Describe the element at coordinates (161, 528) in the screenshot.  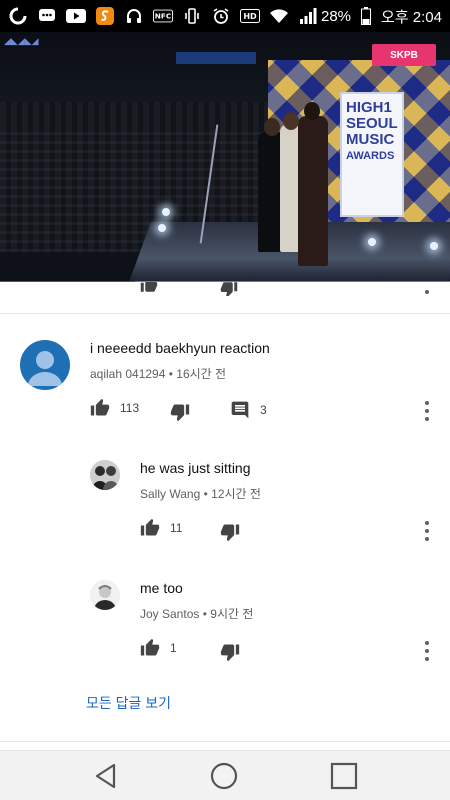
I see `like-button: 11` at that location.